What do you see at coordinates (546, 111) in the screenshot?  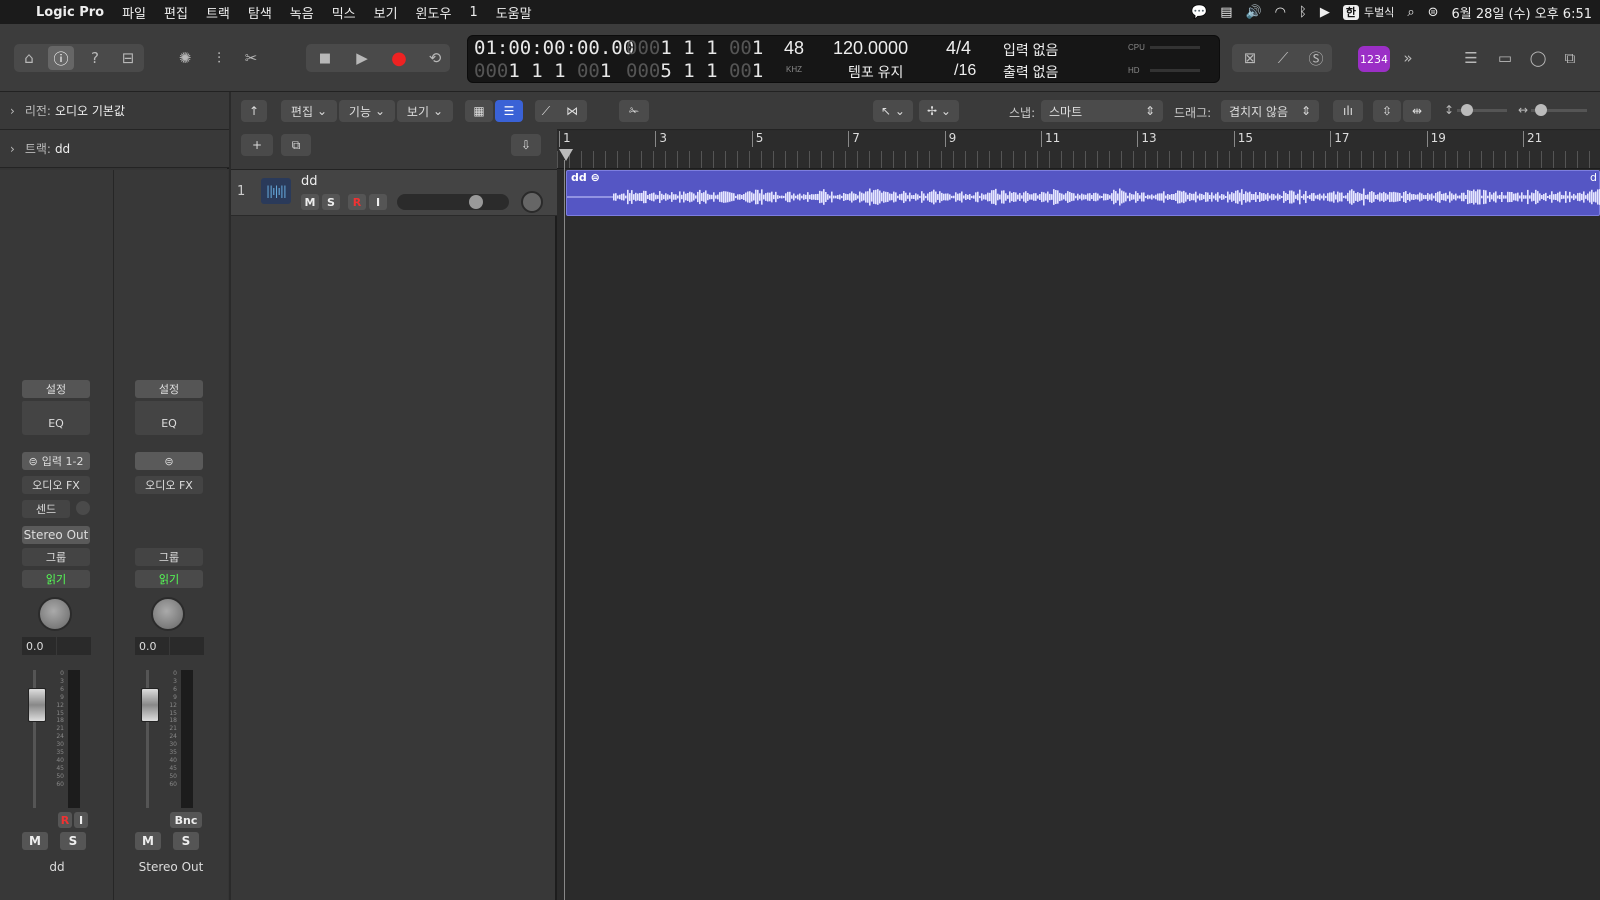 I see `automation-icon: ⟋` at bounding box center [546, 111].